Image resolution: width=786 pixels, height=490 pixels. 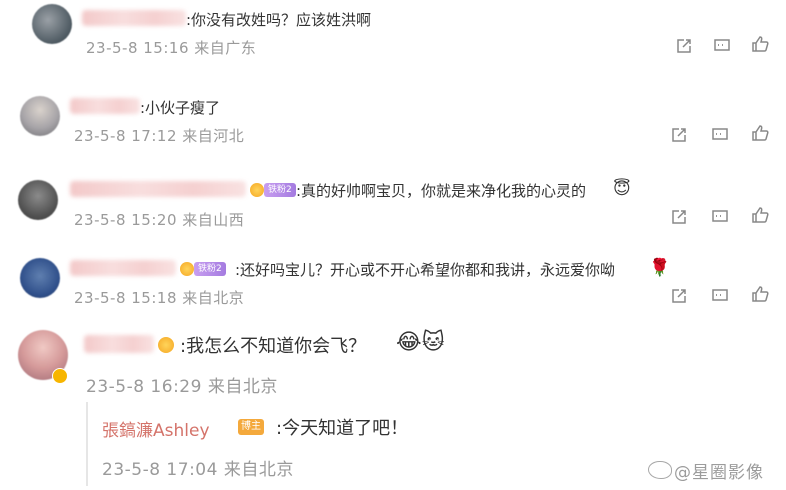 What do you see at coordinates (159, 136) in the screenshot?
I see `comment-meta: 23-5-8 17:12 来自河北` at bounding box center [159, 136].